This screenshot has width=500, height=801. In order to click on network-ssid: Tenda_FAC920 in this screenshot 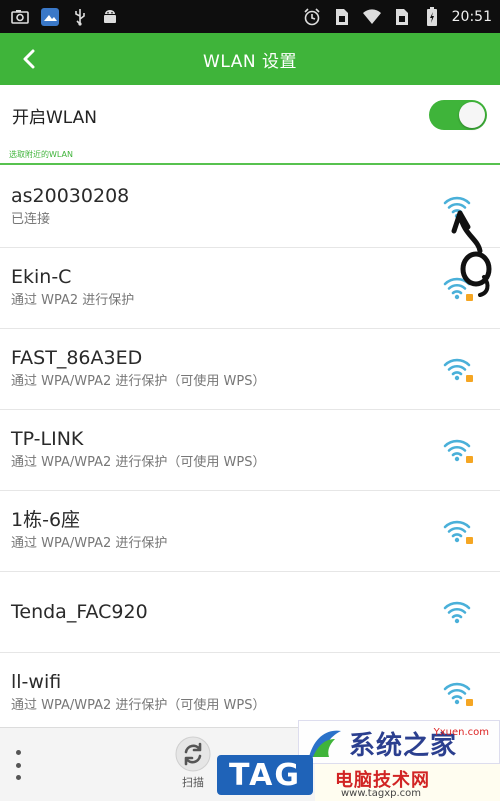, I will do `click(79, 612)`.